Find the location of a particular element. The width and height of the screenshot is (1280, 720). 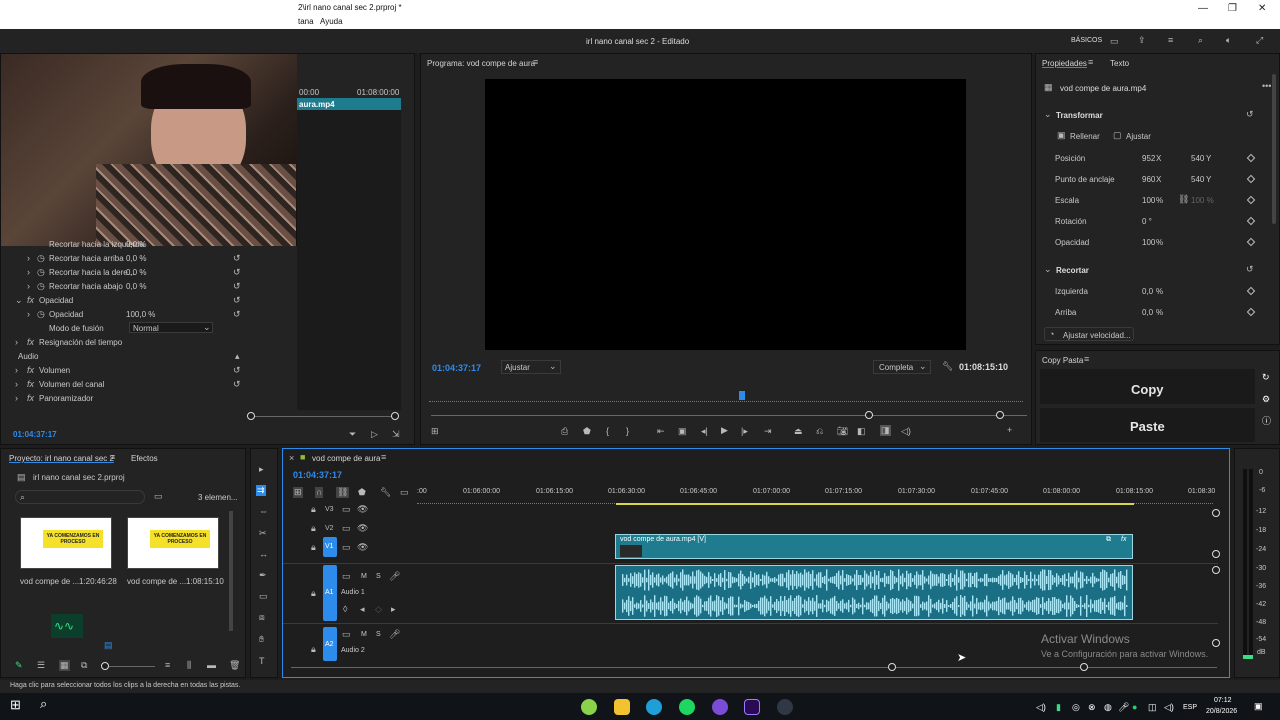

track-a2-target: A2 is located at coordinates (330, 644).